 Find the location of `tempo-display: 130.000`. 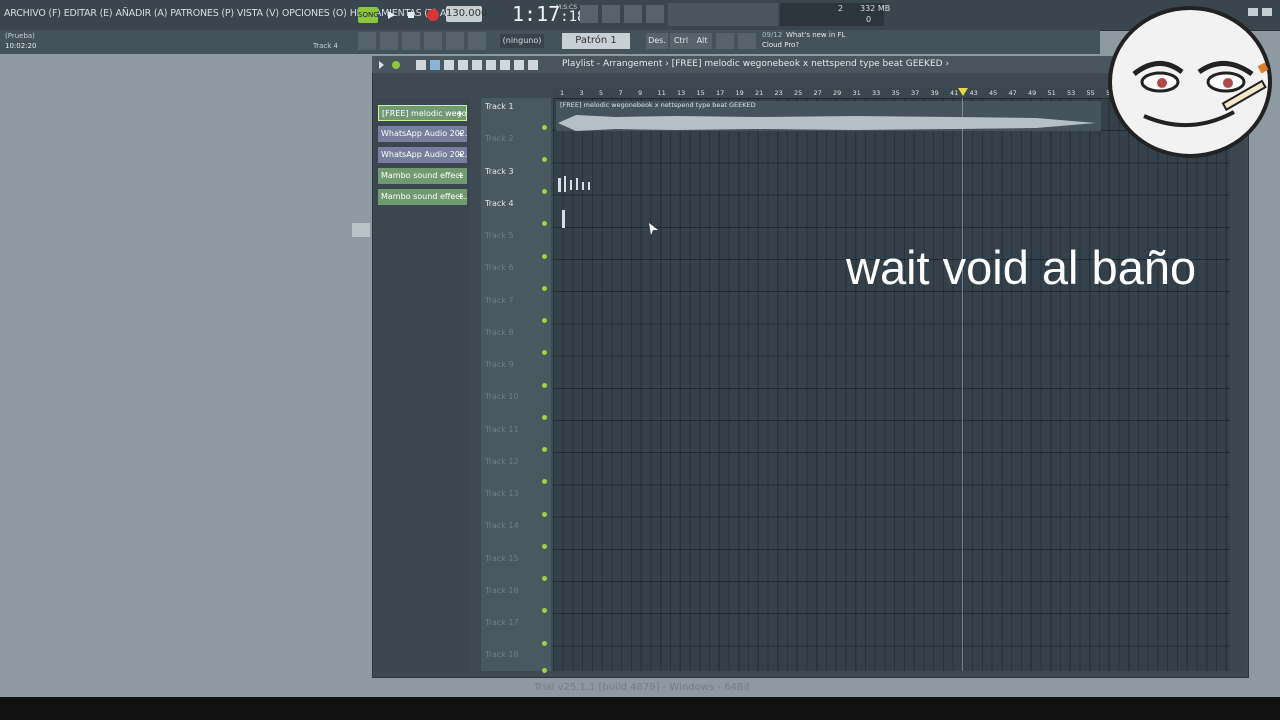

tempo-display: 130.000 is located at coordinates (466, 14).